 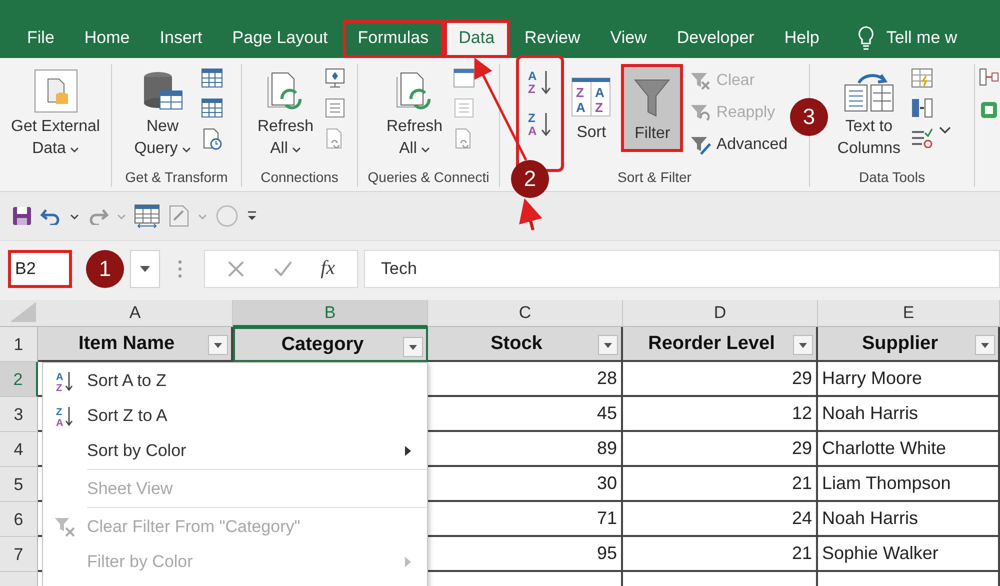 I want to click on menu-item: Sort by Color, so click(x=235, y=450).